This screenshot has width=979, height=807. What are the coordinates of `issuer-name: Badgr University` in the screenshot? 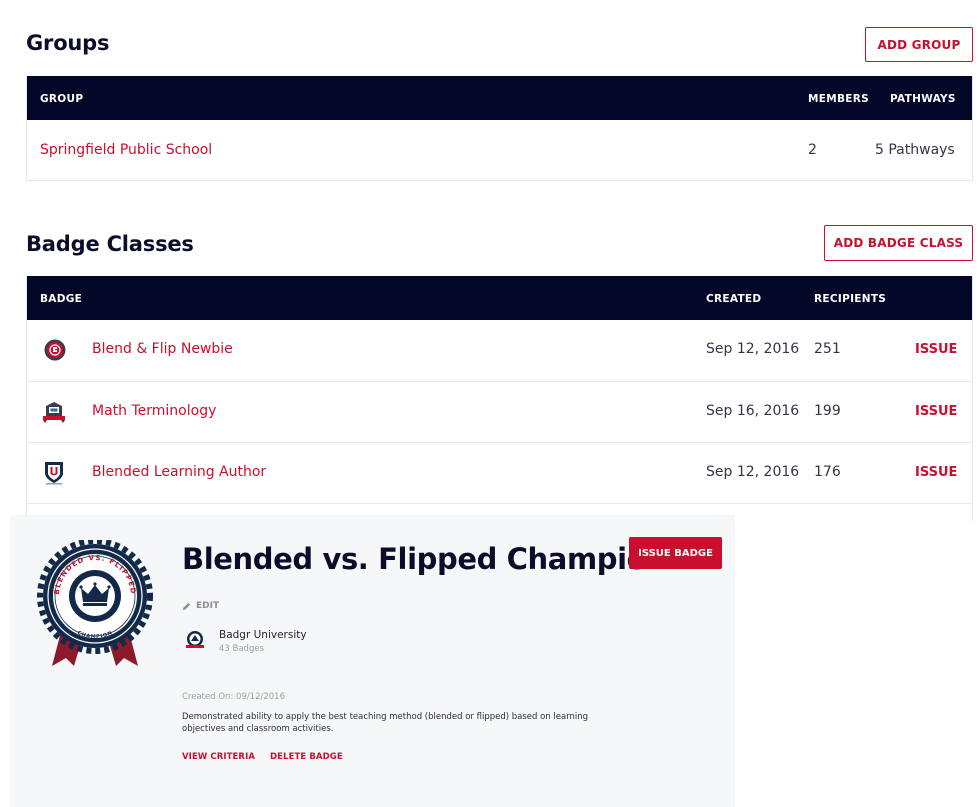 It's located at (263, 635).